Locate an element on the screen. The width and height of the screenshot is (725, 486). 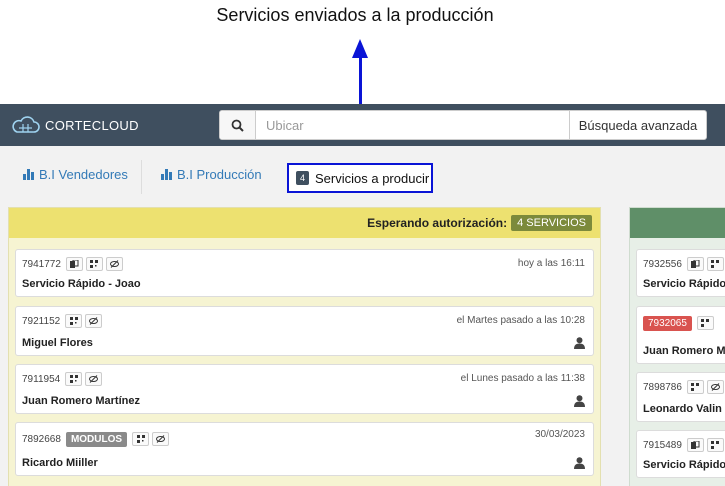
card-client-name: Ricardo Miiller is located at coordinates (60, 463).